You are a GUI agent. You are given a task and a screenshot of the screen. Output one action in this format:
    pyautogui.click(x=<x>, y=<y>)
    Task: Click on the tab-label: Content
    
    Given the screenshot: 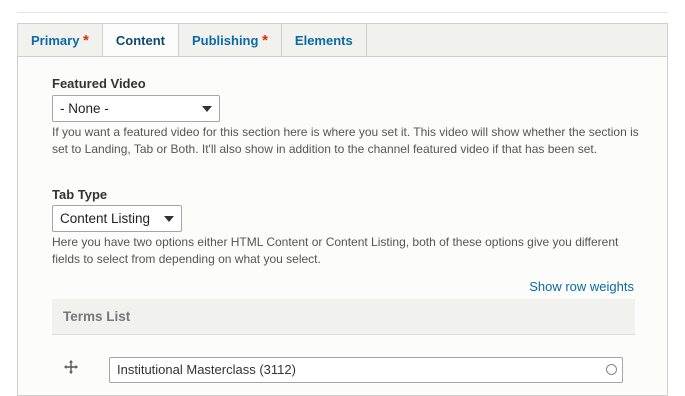 What is the action you would take?
    pyautogui.click(x=140, y=40)
    